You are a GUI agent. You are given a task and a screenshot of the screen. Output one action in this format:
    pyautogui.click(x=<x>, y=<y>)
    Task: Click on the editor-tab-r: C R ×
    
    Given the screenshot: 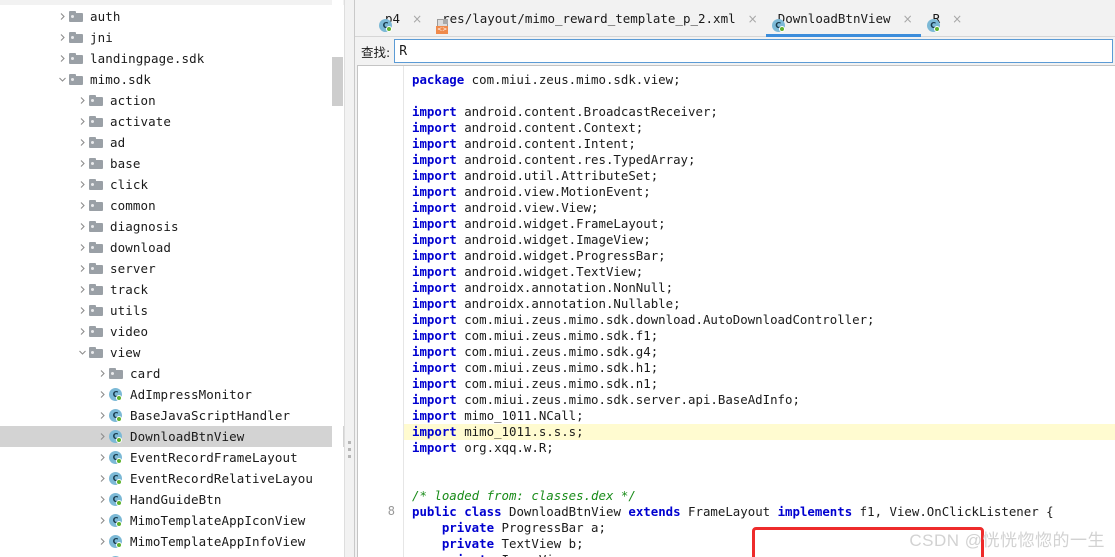 What is the action you would take?
    pyautogui.click(x=946, y=18)
    